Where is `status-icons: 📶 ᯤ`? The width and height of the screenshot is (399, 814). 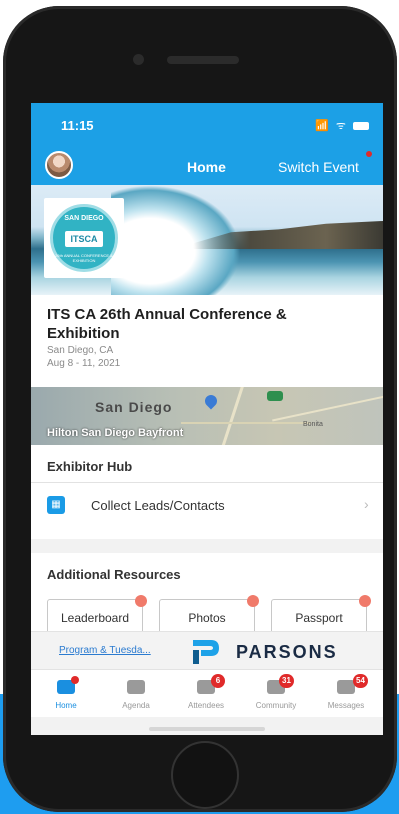 status-icons: 📶 ᯤ is located at coordinates (342, 125).